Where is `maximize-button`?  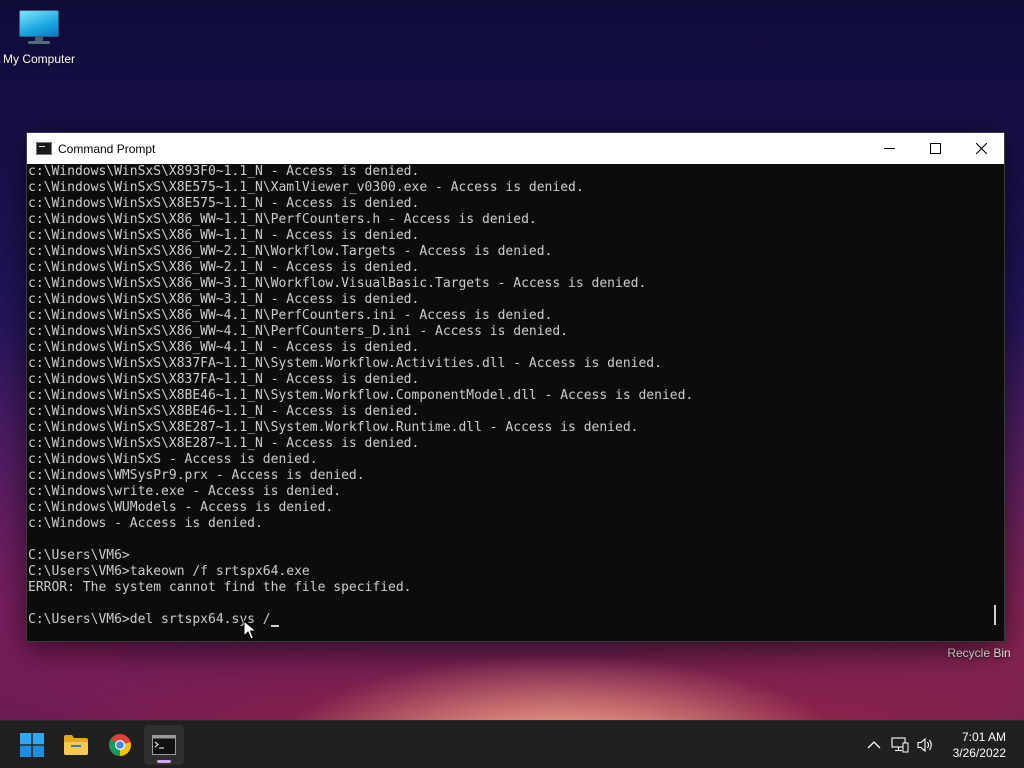 maximize-button is located at coordinates (935, 148).